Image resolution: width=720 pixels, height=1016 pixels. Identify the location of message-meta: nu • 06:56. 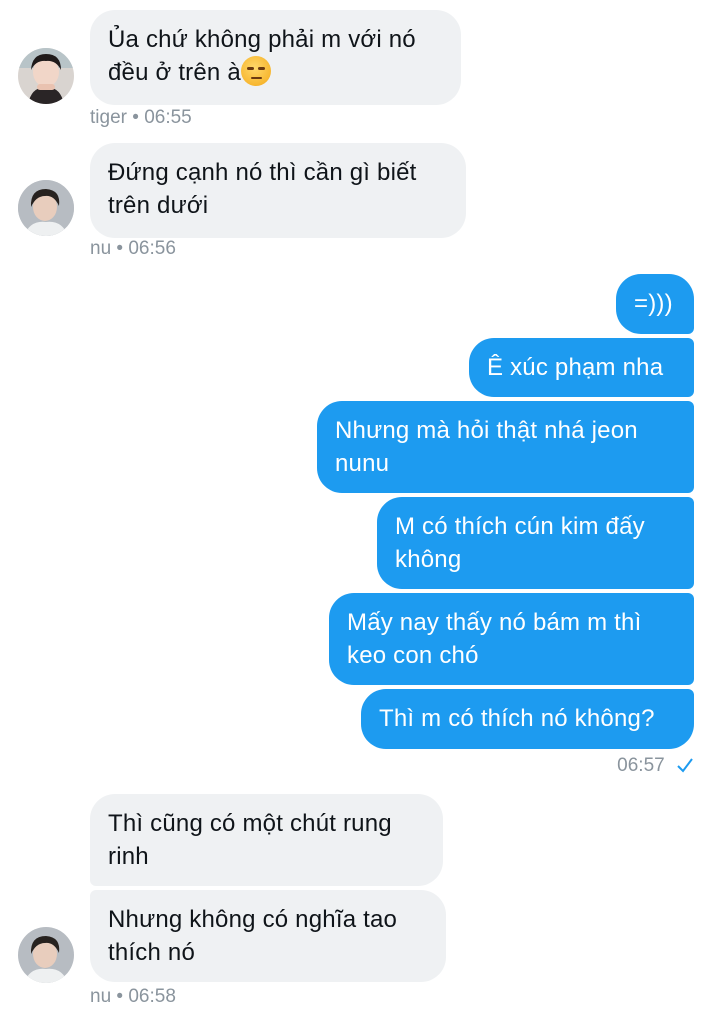
(133, 249).